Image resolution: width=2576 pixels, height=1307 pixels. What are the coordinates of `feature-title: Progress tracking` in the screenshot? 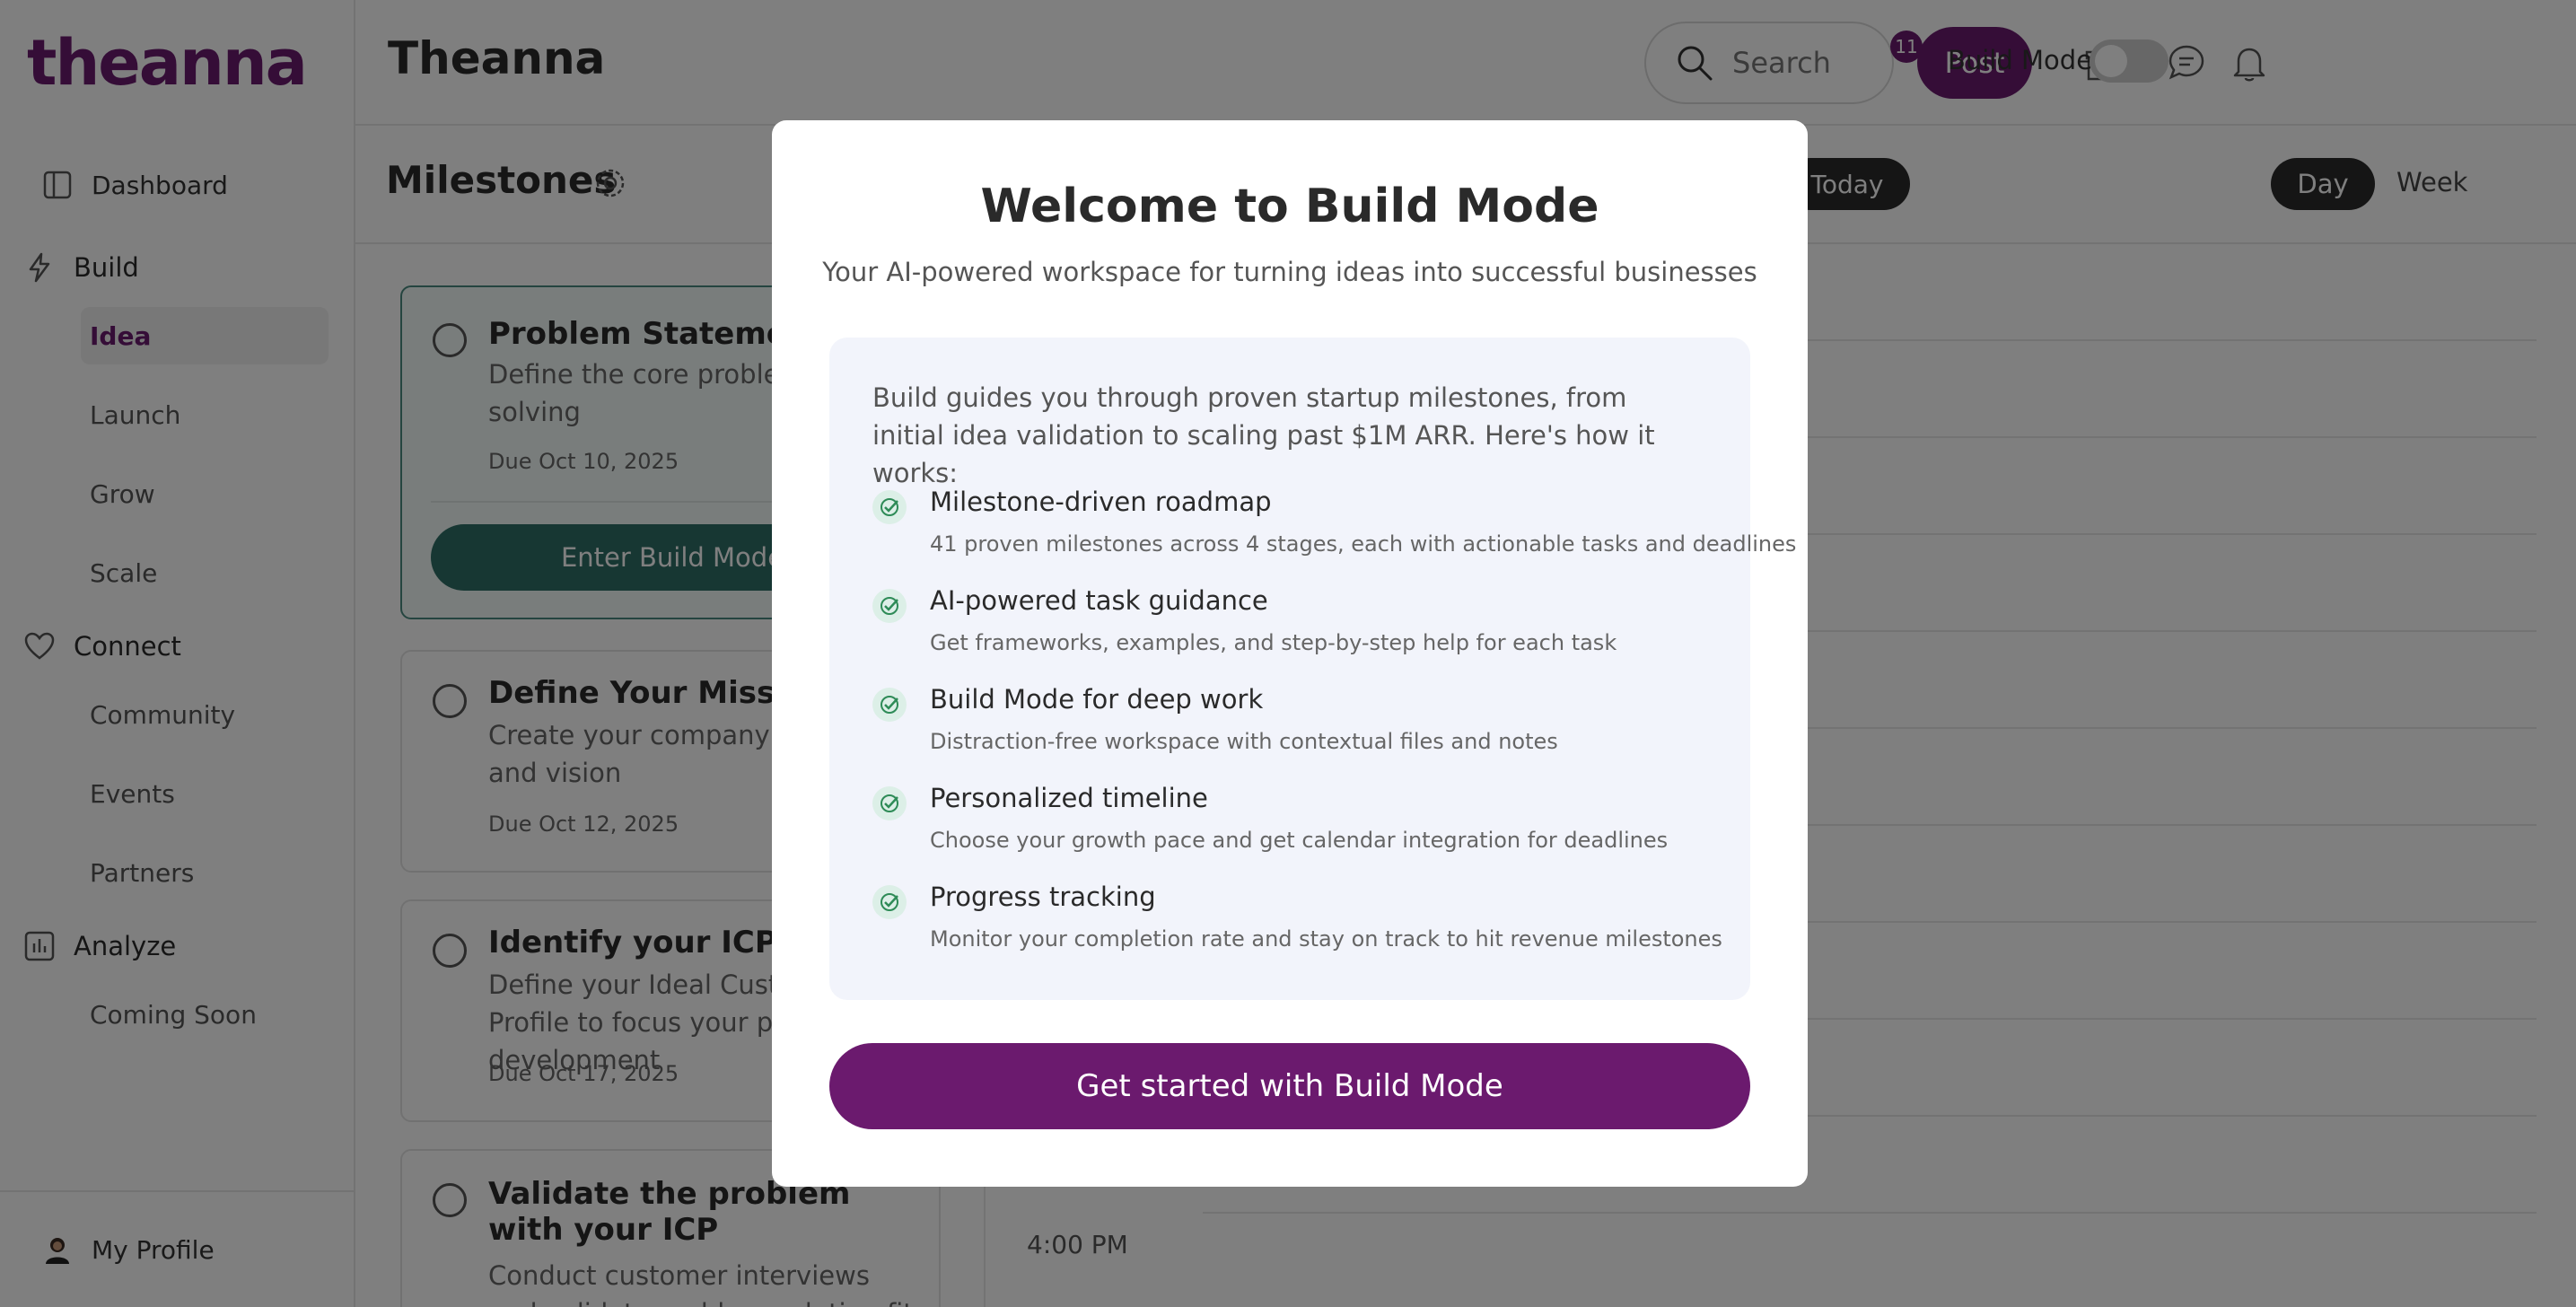 It's located at (1043, 897).